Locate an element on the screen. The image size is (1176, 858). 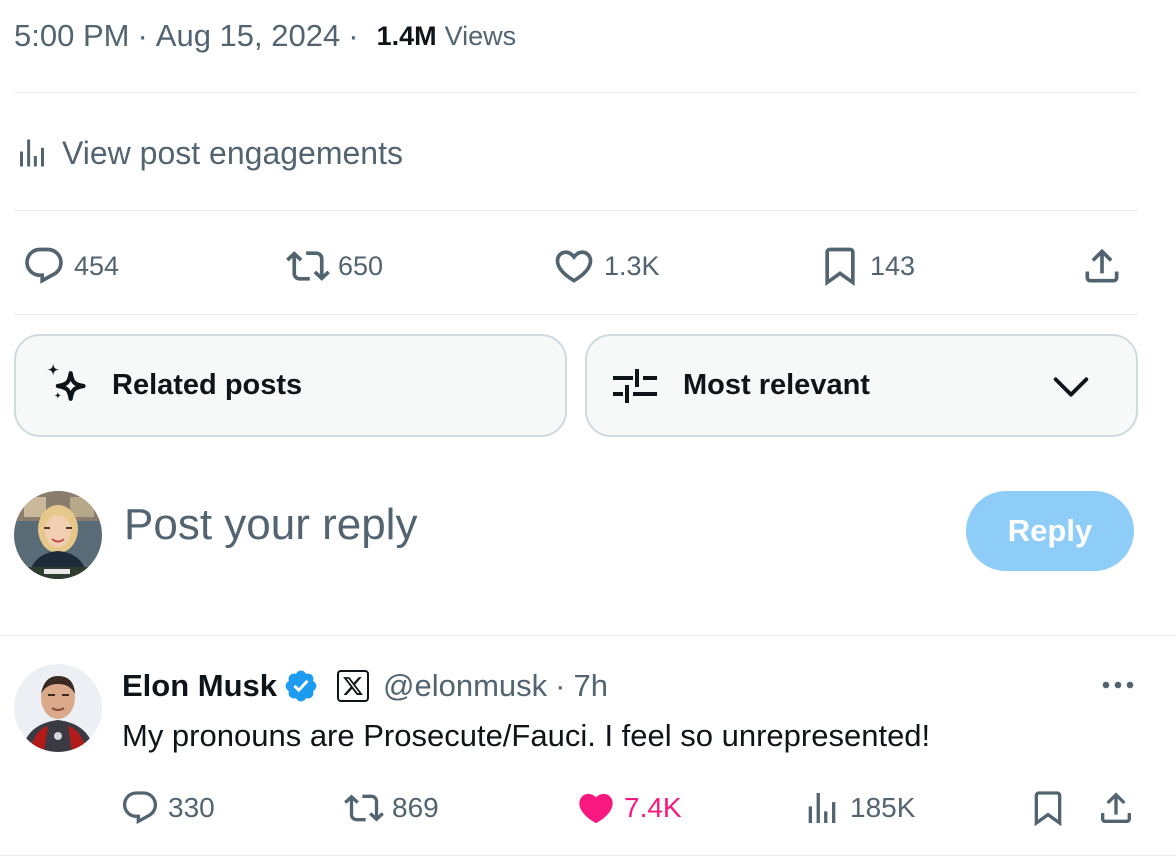
share-action-button is located at coordinates (1106, 266).